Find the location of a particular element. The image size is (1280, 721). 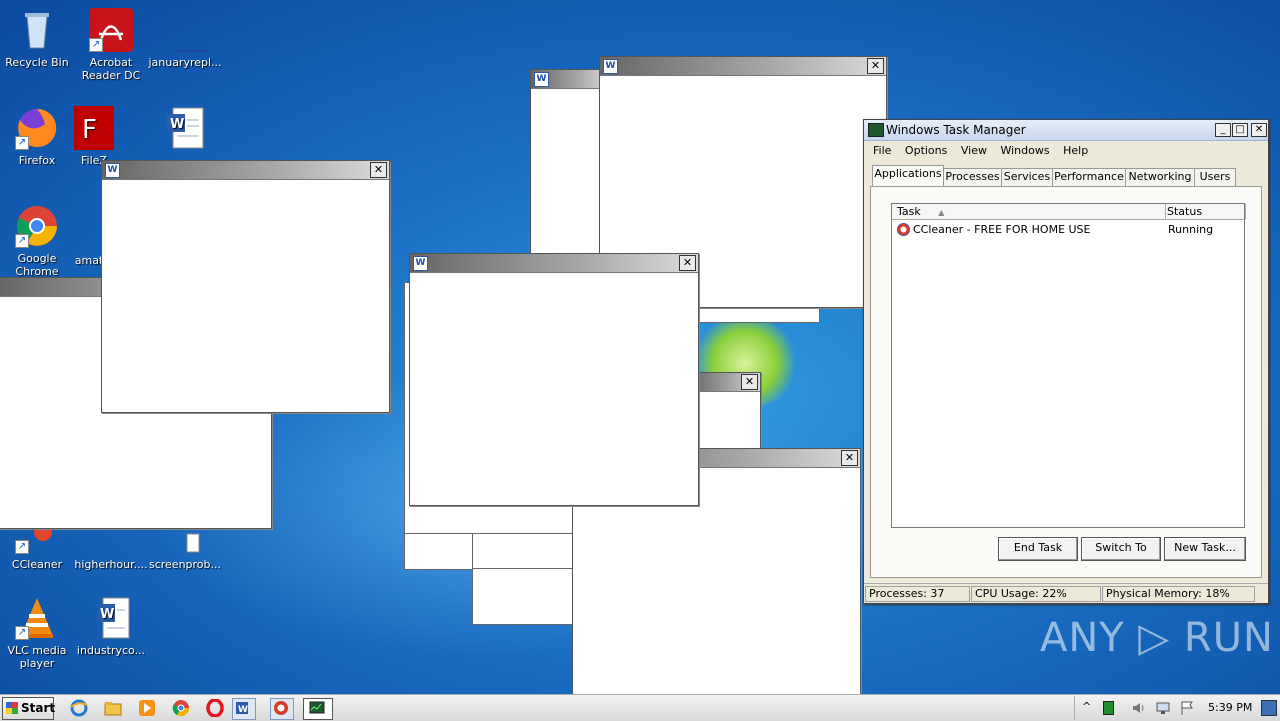

switch-to-button: Switch To is located at coordinates (1121, 549).